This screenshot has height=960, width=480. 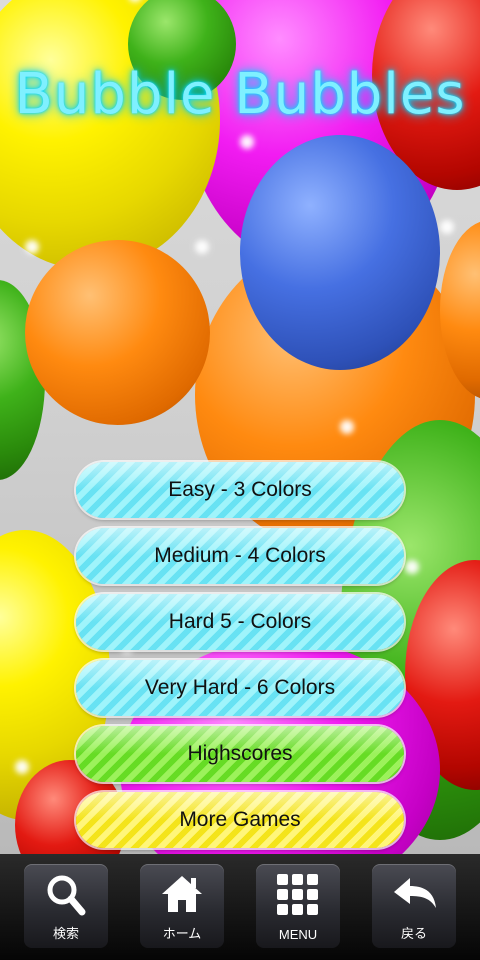 What do you see at coordinates (240, 622) in the screenshot?
I see `hard-button: Hard 5 - Colors` at bounding box center [240, 622].